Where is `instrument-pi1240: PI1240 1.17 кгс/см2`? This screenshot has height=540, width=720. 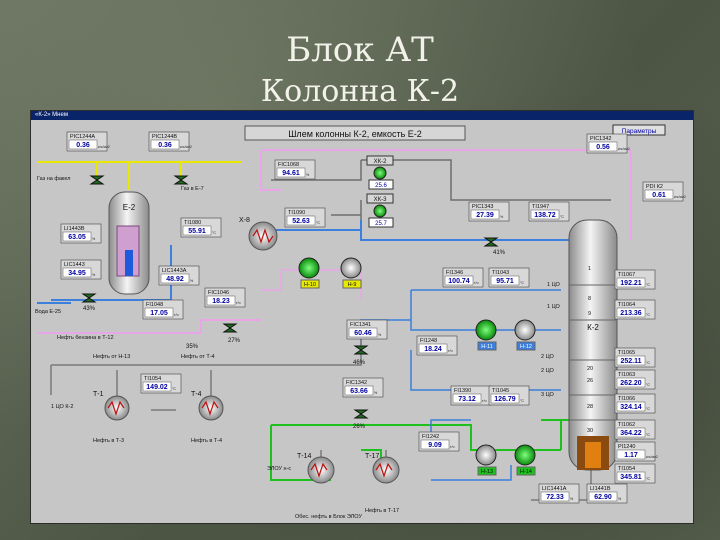
instrument-pi1240: PI1240 1.17 кгс/см2 is located at coordinates (636, 451).